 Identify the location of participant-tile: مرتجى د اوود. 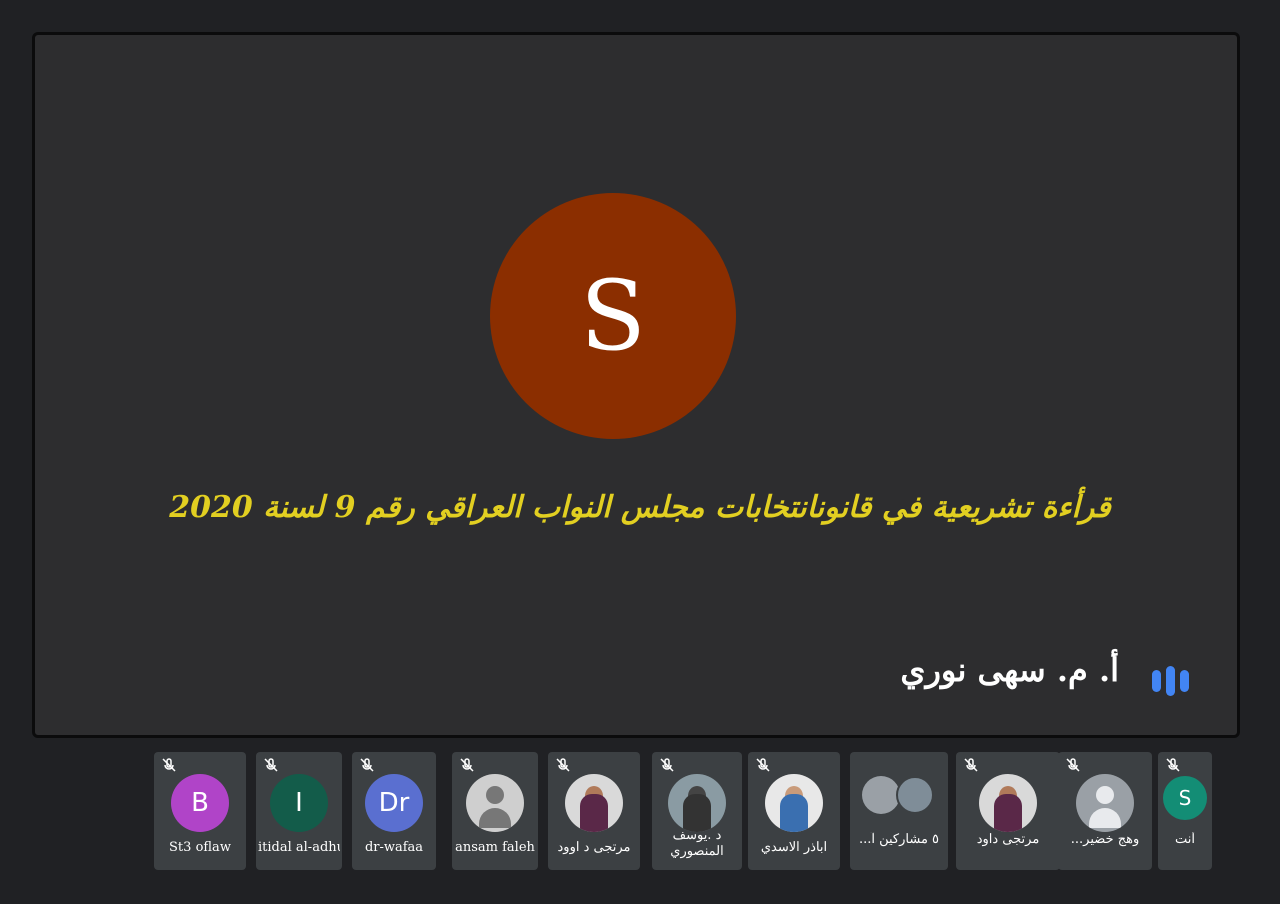
(594, 811).